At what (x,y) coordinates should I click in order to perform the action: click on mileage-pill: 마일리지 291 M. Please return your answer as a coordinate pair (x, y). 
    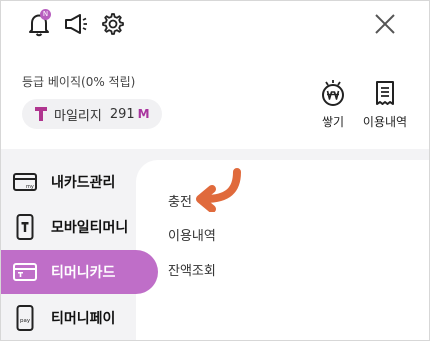
    Looking at the image, I should click on (92, 114).